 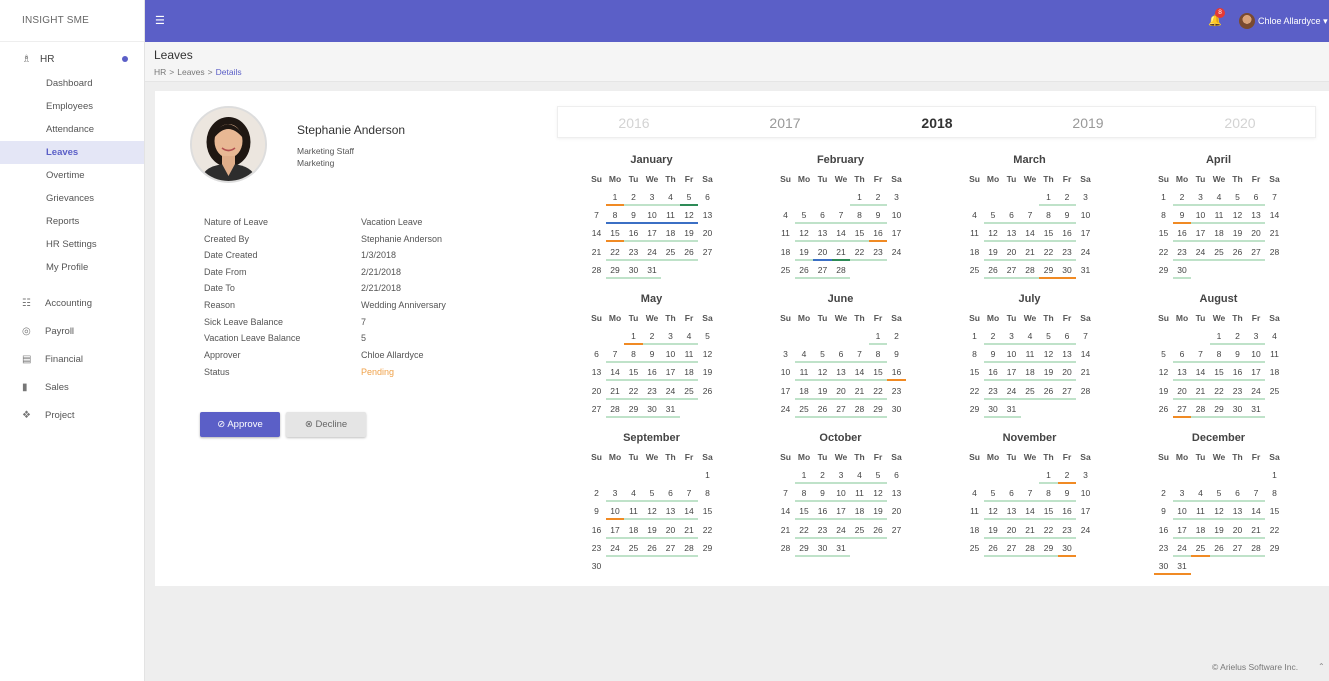 What do you see at coordinates (841, 511) in the screenshot?
I see `calendar-day: 17` at bounding box center [841, 511].